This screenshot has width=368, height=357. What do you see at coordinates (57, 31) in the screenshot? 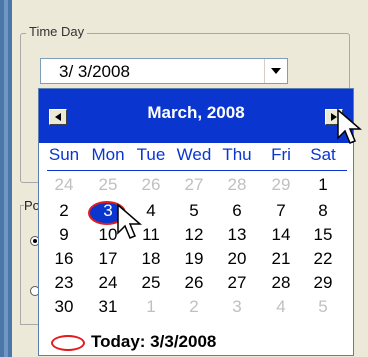
I see `group-title: Time Day` at bounding box center [57, 31].